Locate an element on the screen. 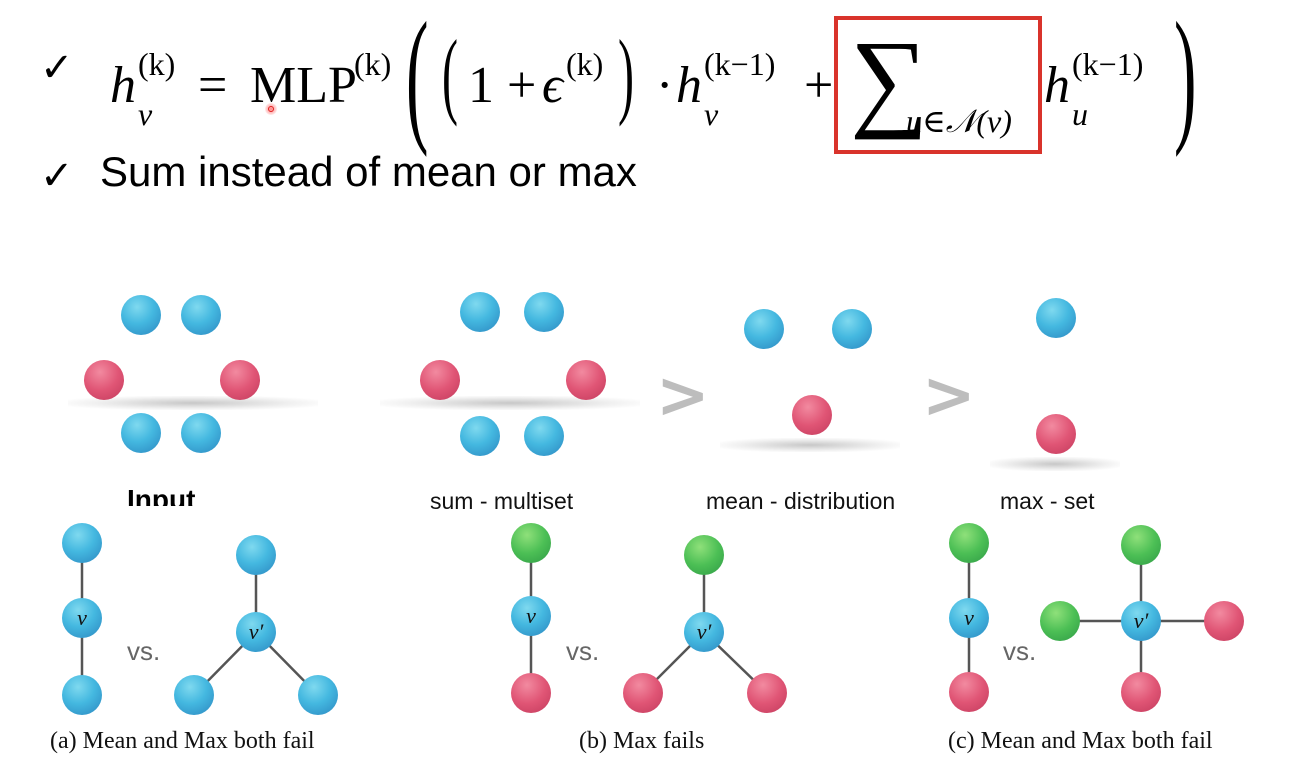 Image resolution: width=1300 pixels, height=762 pixels. example-c-node-v-prime: v′ is located at coordinates (1141, 621).